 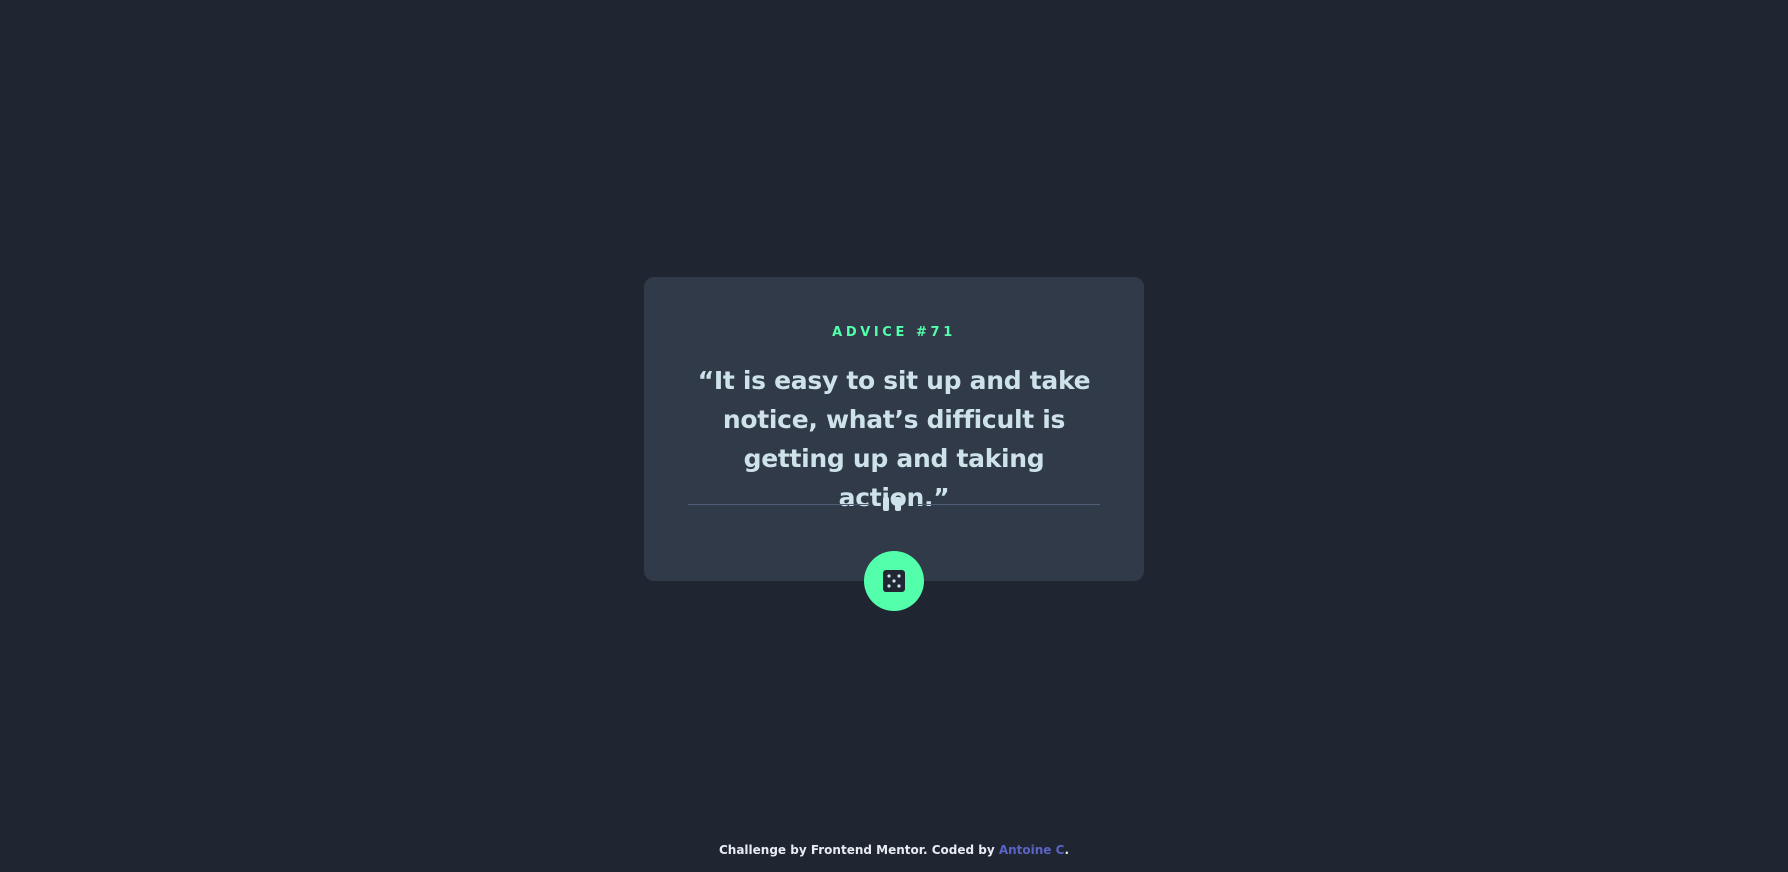 What do you see at coordinates (1032, 850) in the screenshot?
I see `author-link: Antoine C` at bounding box center [1032, 850].